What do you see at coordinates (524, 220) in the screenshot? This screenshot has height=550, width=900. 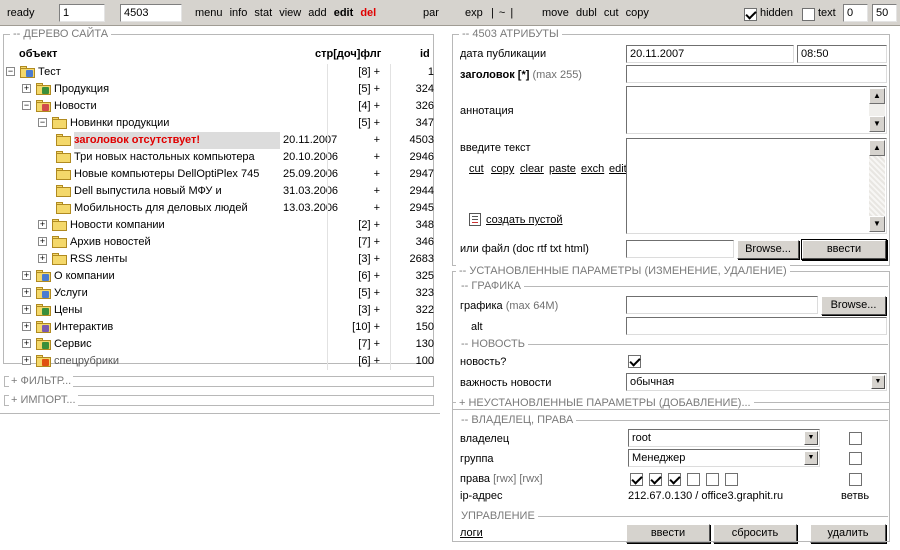 I see `create-empty-link: создать пустой` at bounding box center [524, 220].